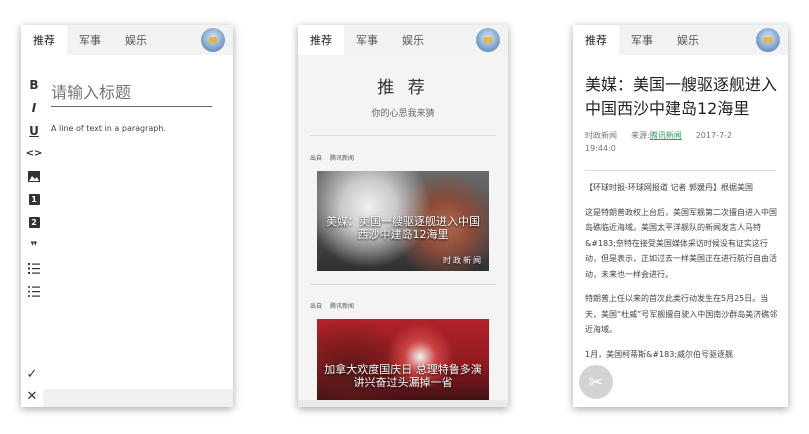 This screenshot has width=809, height=434. I want to click on heading2-icon: 2, so click(34, 222).